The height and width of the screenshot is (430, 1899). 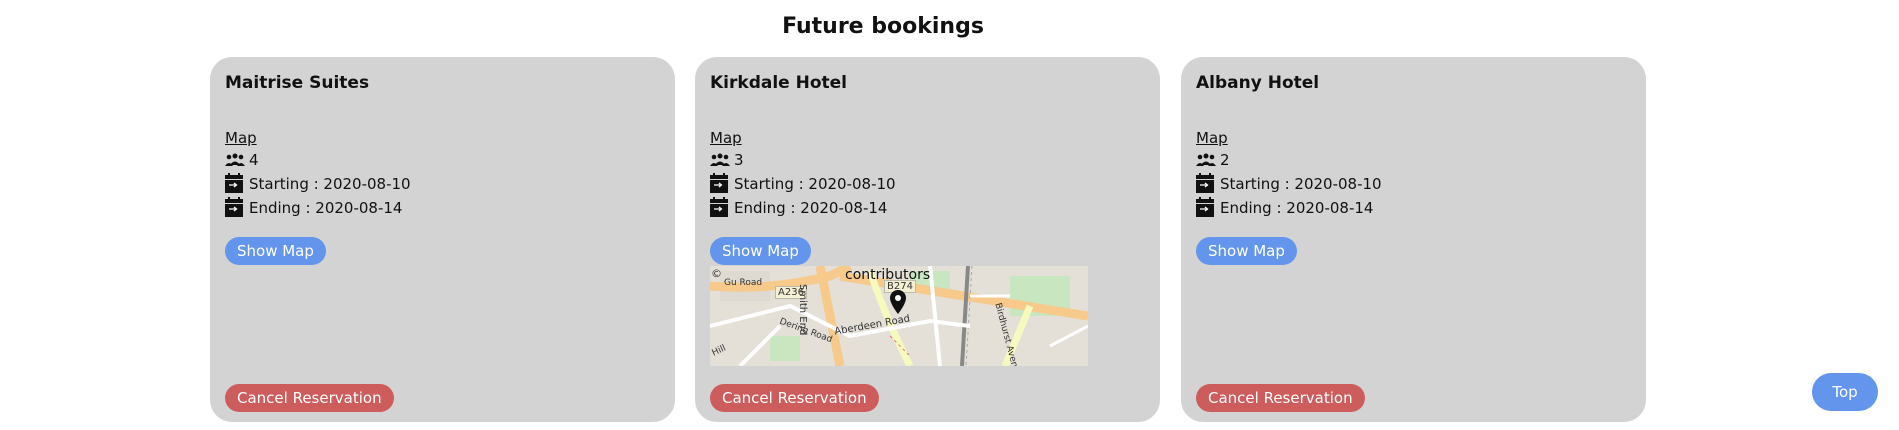 I want to click on guests-row: 4, so click(x=242, y=159).